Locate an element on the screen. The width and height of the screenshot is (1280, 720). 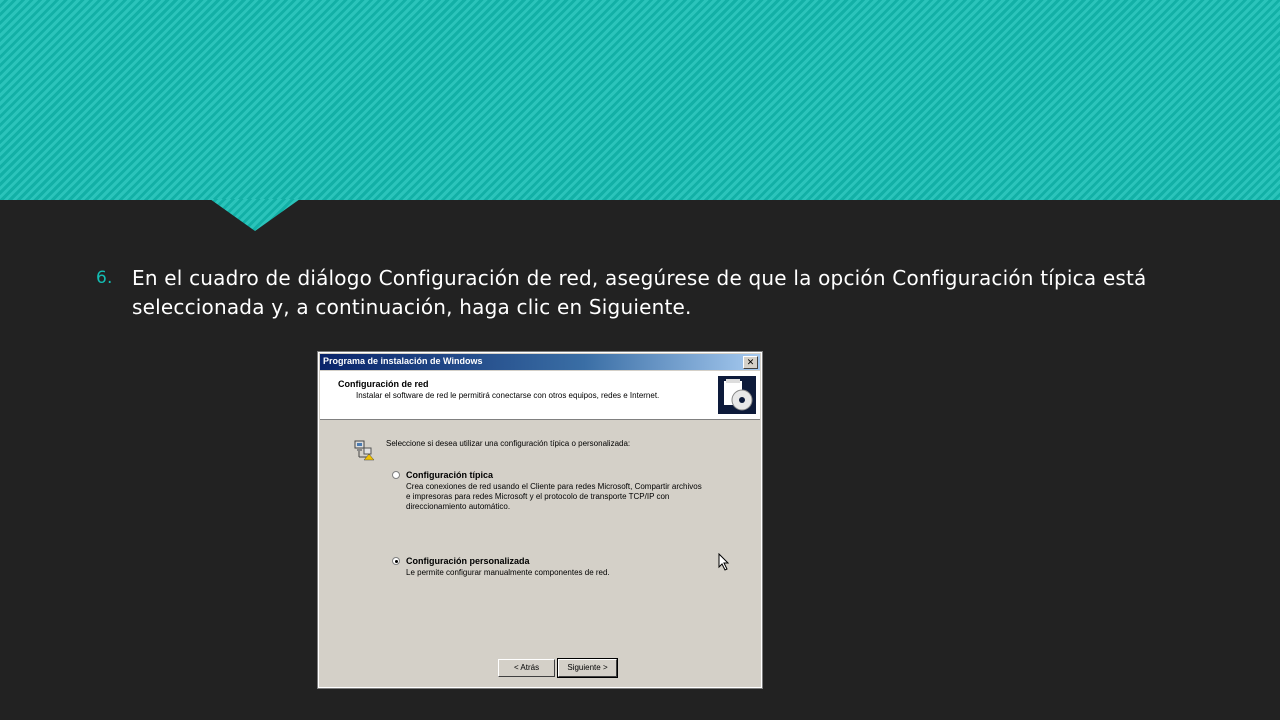
radio-custom is located at coordinates (396, 561).